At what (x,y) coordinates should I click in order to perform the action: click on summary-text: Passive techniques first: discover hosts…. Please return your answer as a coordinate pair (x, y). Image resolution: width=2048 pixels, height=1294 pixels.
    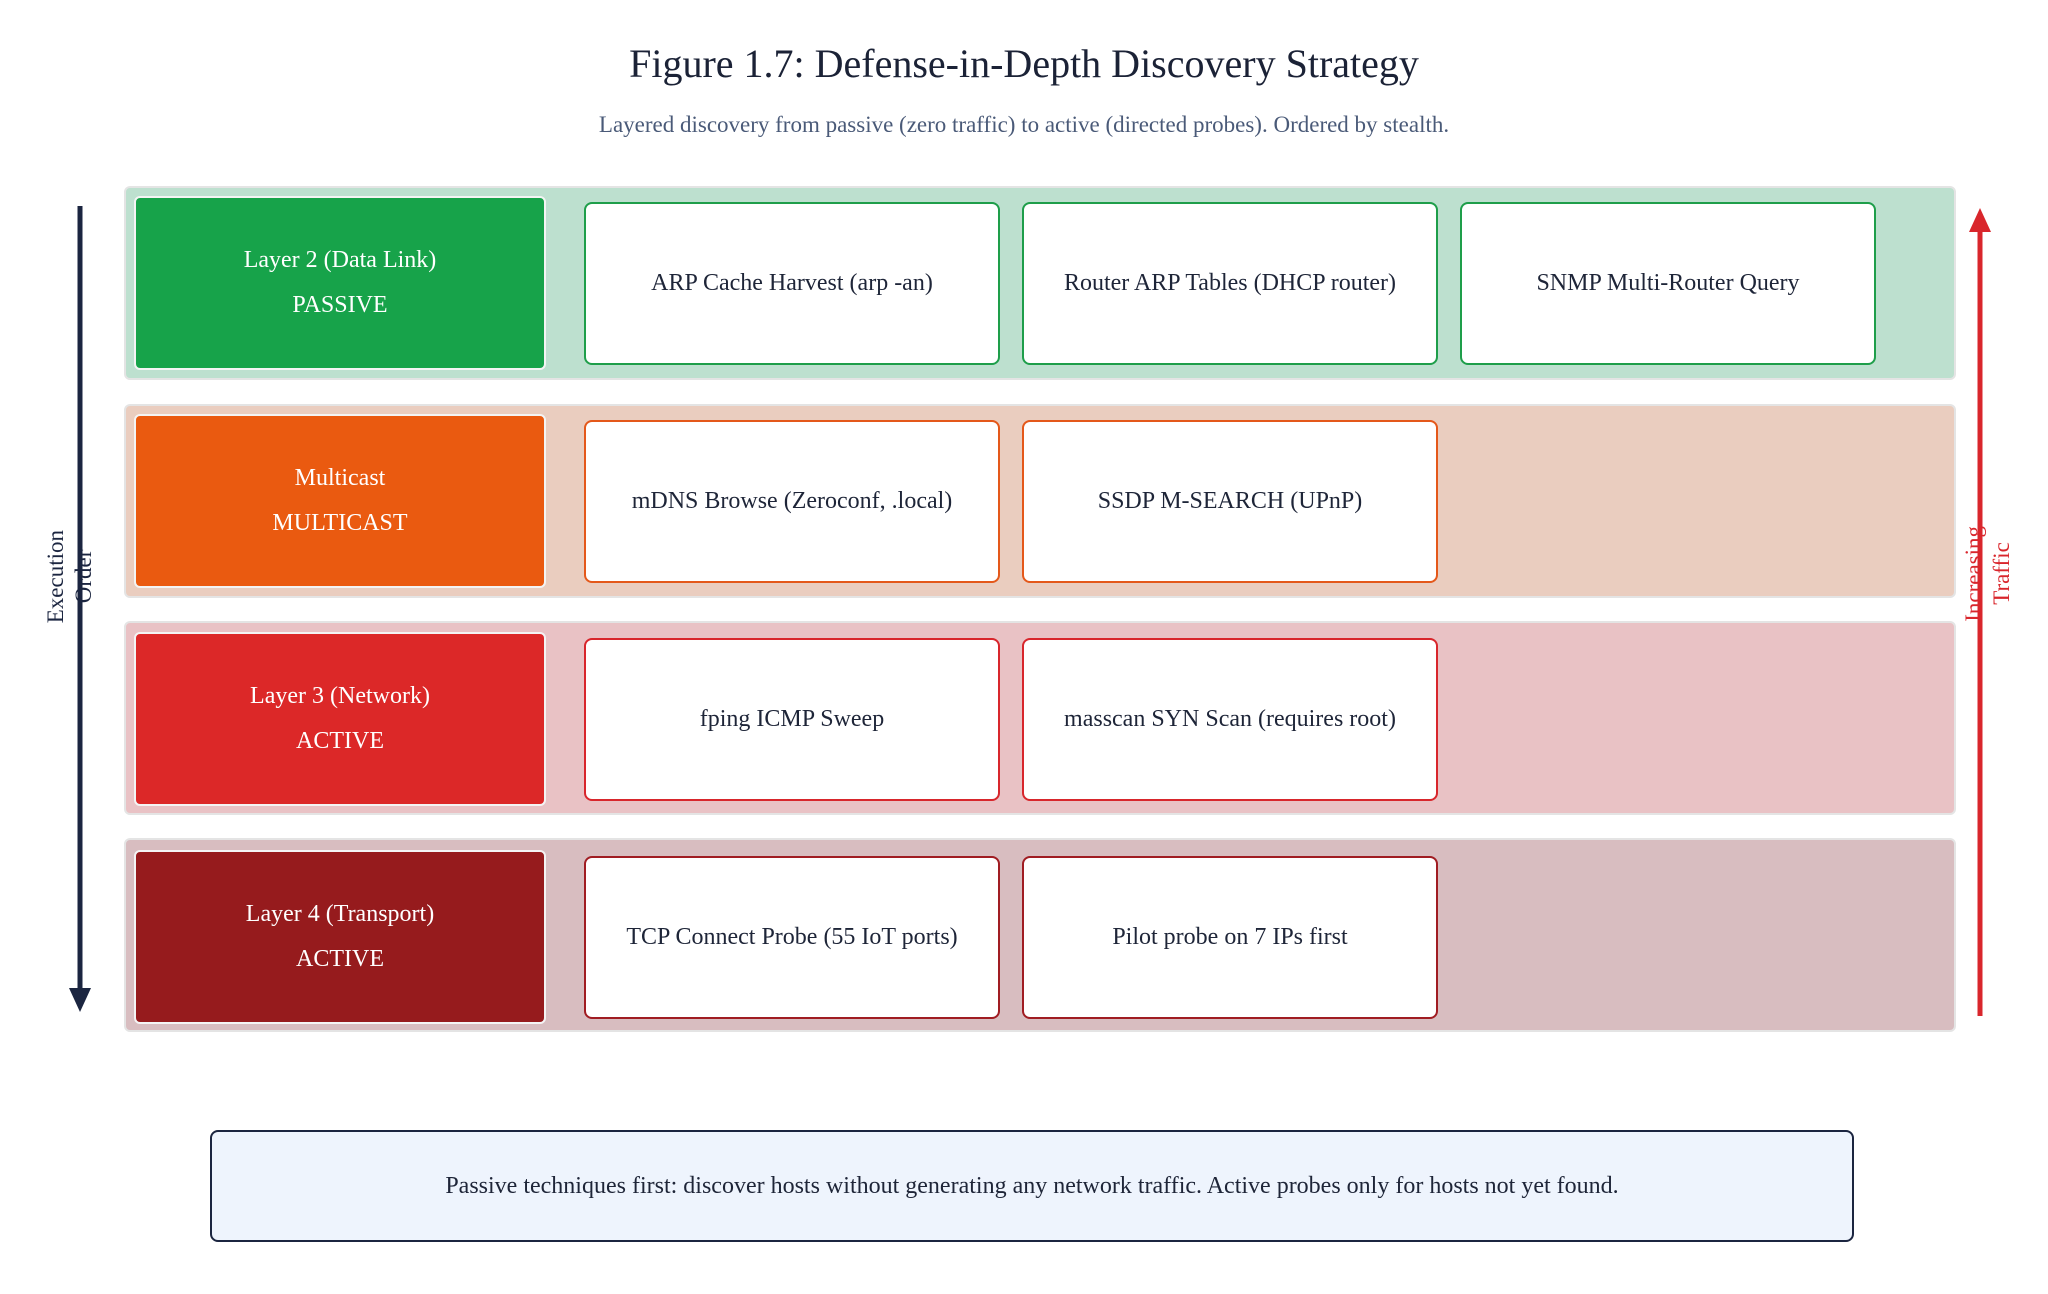
    Looking at the image, I should click on (1032, 1185).